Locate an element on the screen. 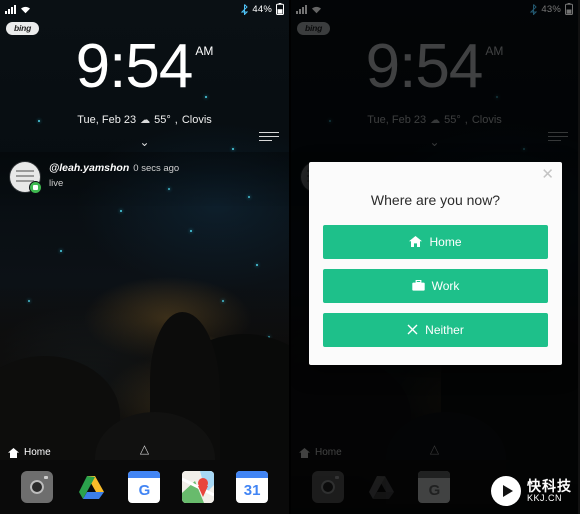 Image resolution: width=580 pixels, height=514 pixels. notification-handle-icon is located at coordinates (269, 137).